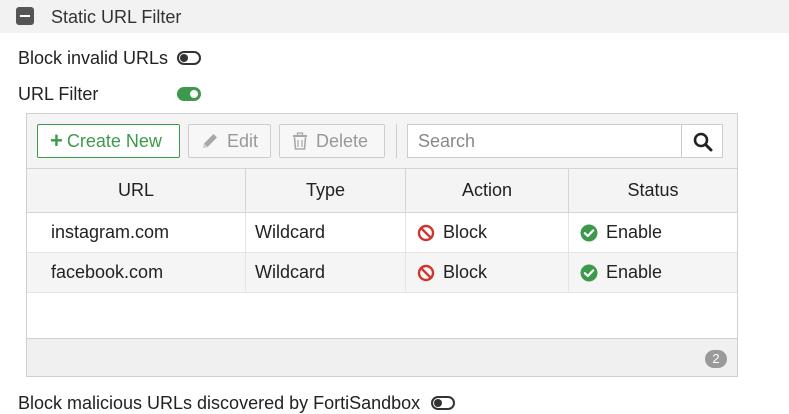  What do you see at coordinates (396, 141) in the screenshot?
I see `toolbar-divider` at bounding box center [396, 141].